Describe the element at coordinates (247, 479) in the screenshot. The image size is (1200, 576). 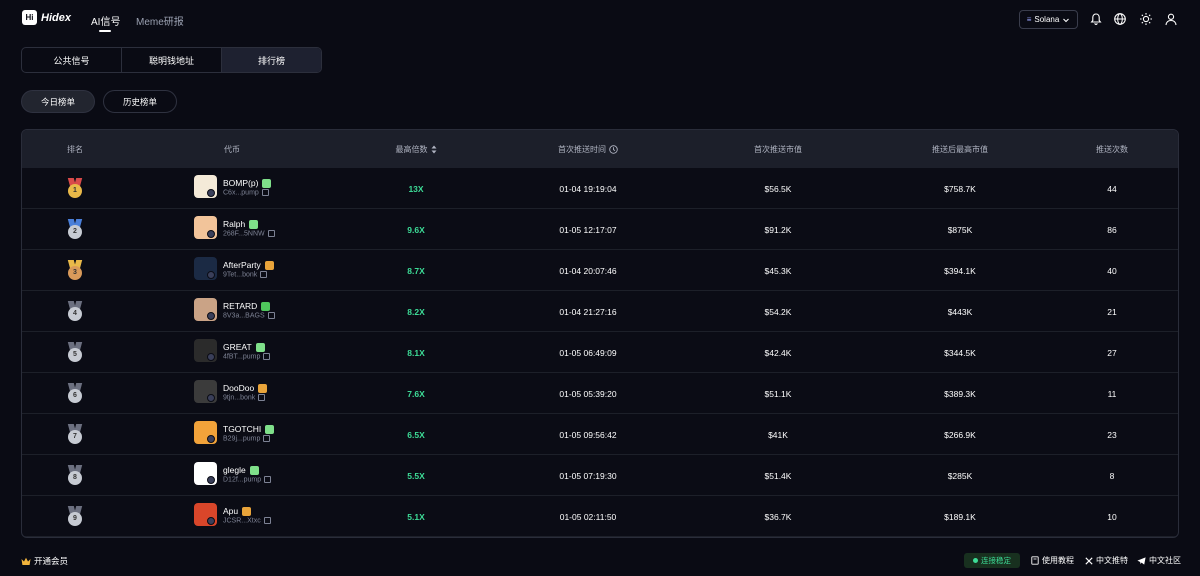
I see `token-address-line: D12f...pump` at that location.